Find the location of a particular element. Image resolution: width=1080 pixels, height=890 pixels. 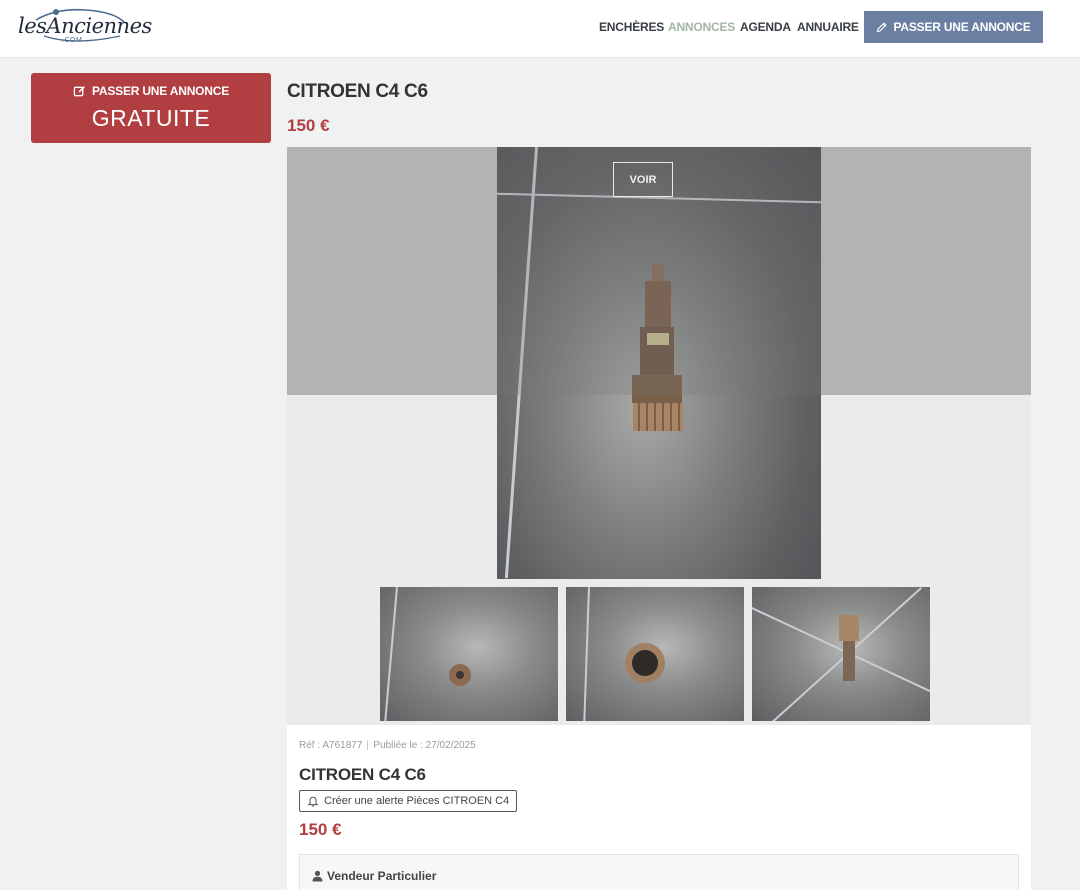

listing-price-detail: 150 € is located at coordinates (320, 829).